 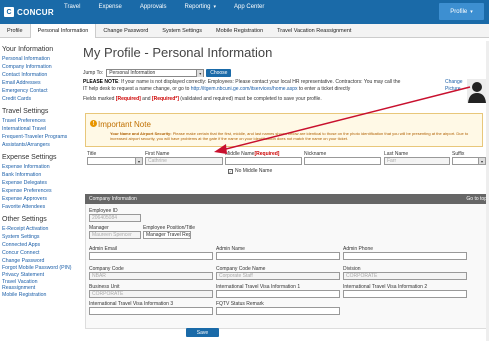 I want to click on itvi1-input, so click(x=278, y=294).